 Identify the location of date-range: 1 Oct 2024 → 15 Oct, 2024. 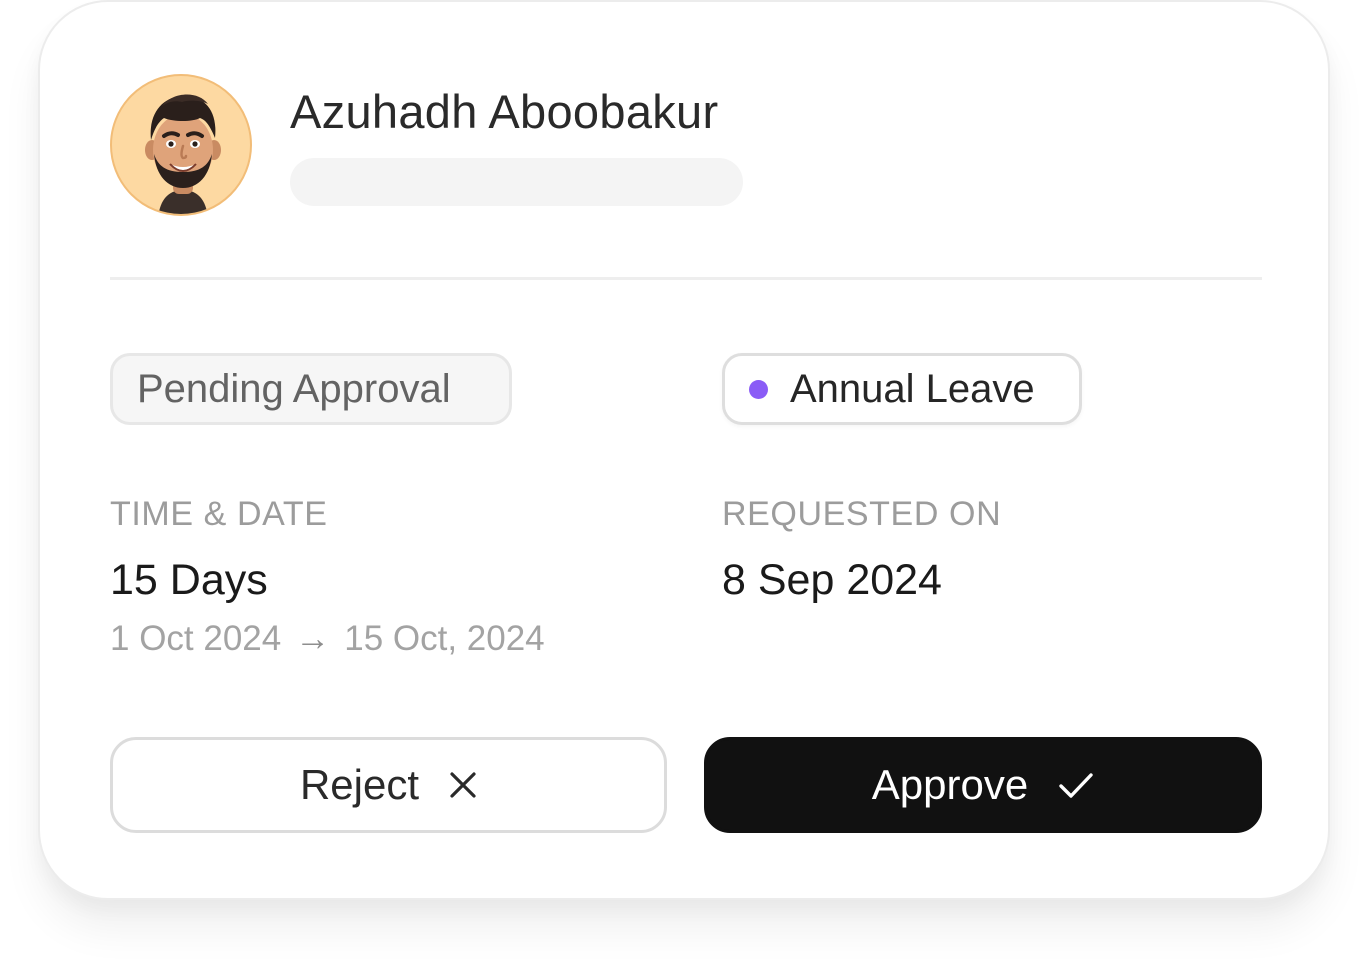
(327, 639).